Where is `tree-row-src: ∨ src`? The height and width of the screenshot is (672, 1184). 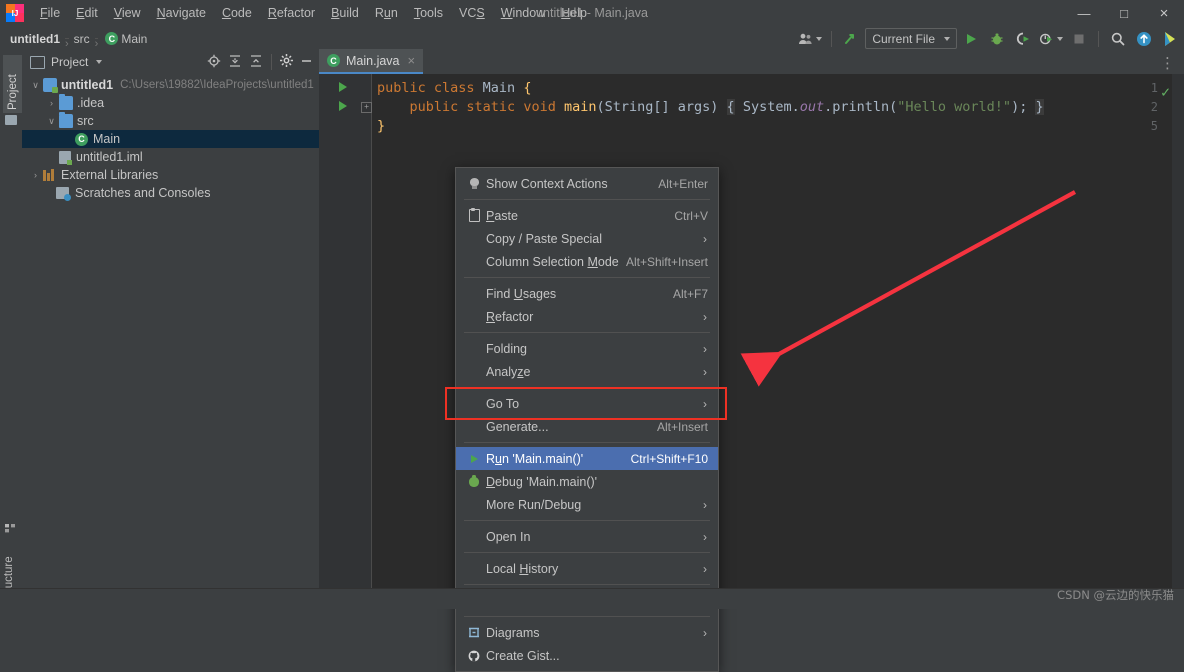
tree-row-src: ∨ src is located at coordinates (170, 121).